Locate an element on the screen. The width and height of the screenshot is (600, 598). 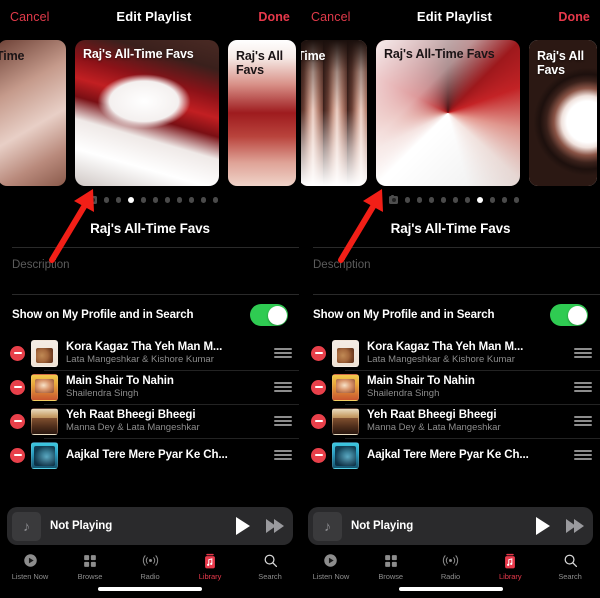
grid-icon is located at coordinates (90, 560).